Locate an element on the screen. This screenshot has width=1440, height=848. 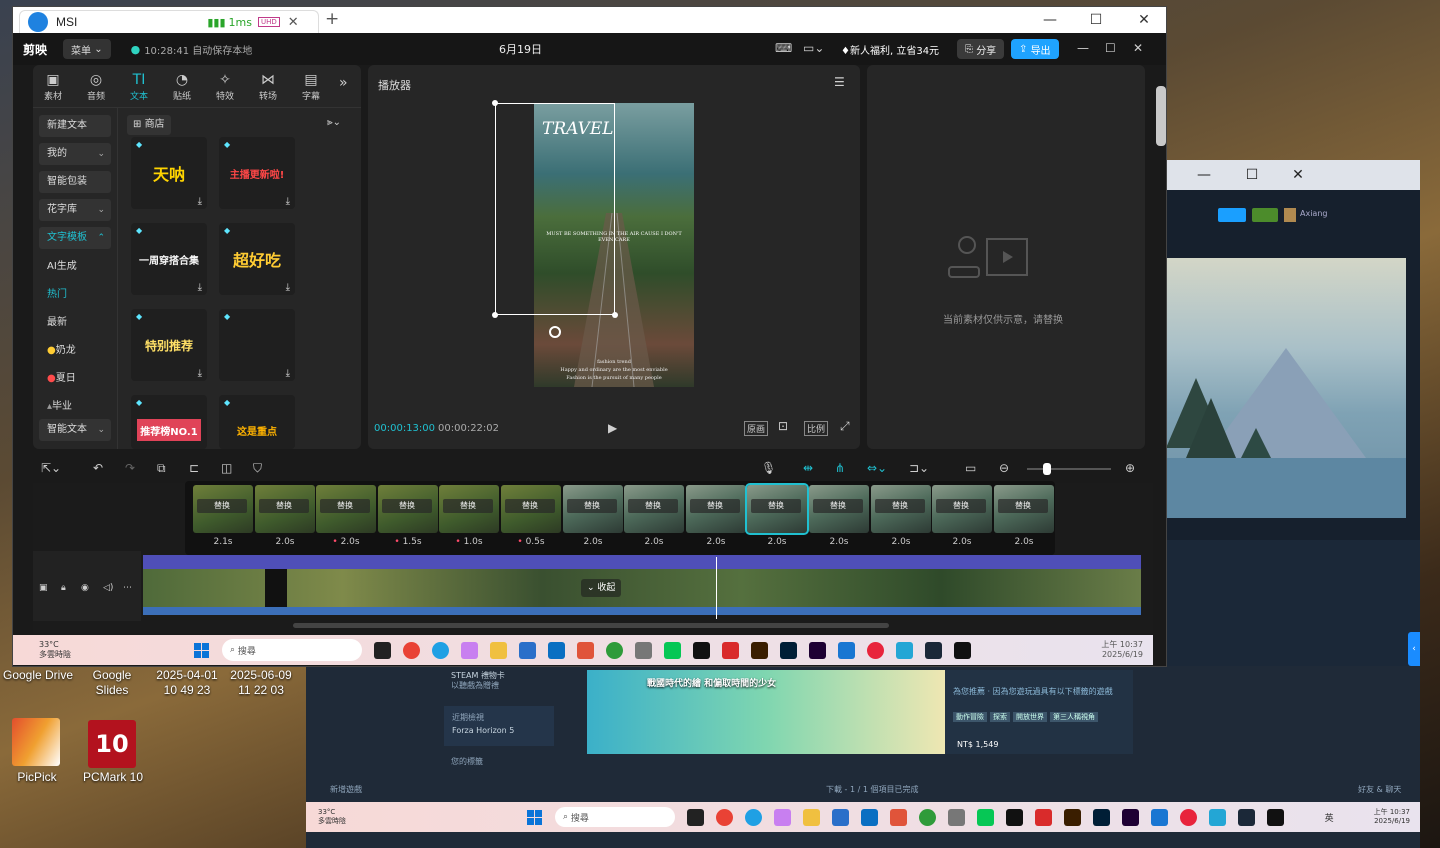
collapse-button: ⌄ 收起 is located at coordinates (601, 588).